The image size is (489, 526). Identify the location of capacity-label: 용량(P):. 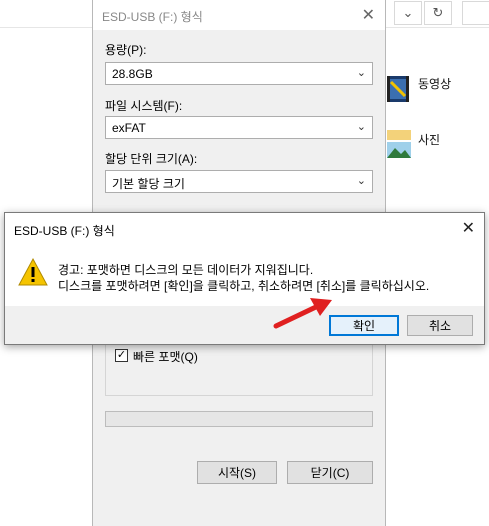
(126, 50).